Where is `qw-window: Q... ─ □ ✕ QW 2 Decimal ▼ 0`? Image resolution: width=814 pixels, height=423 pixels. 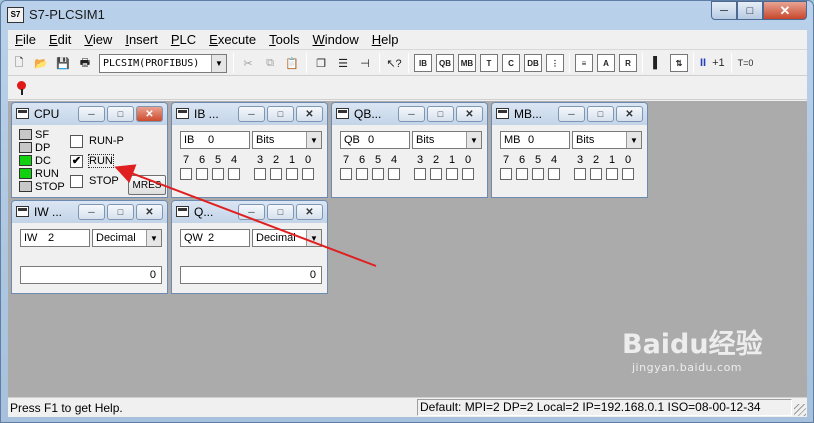 qw-window: Q... ─ □ ✕ QW 2 Decimal ▼ 0 is located at coordinates (249, 247).